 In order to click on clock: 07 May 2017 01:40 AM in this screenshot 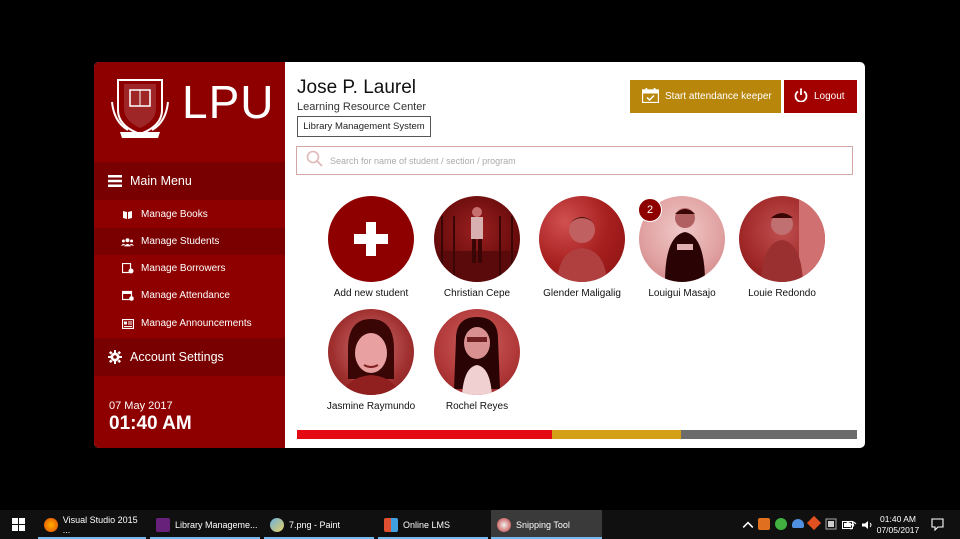, I will do `click(150, 417)`.